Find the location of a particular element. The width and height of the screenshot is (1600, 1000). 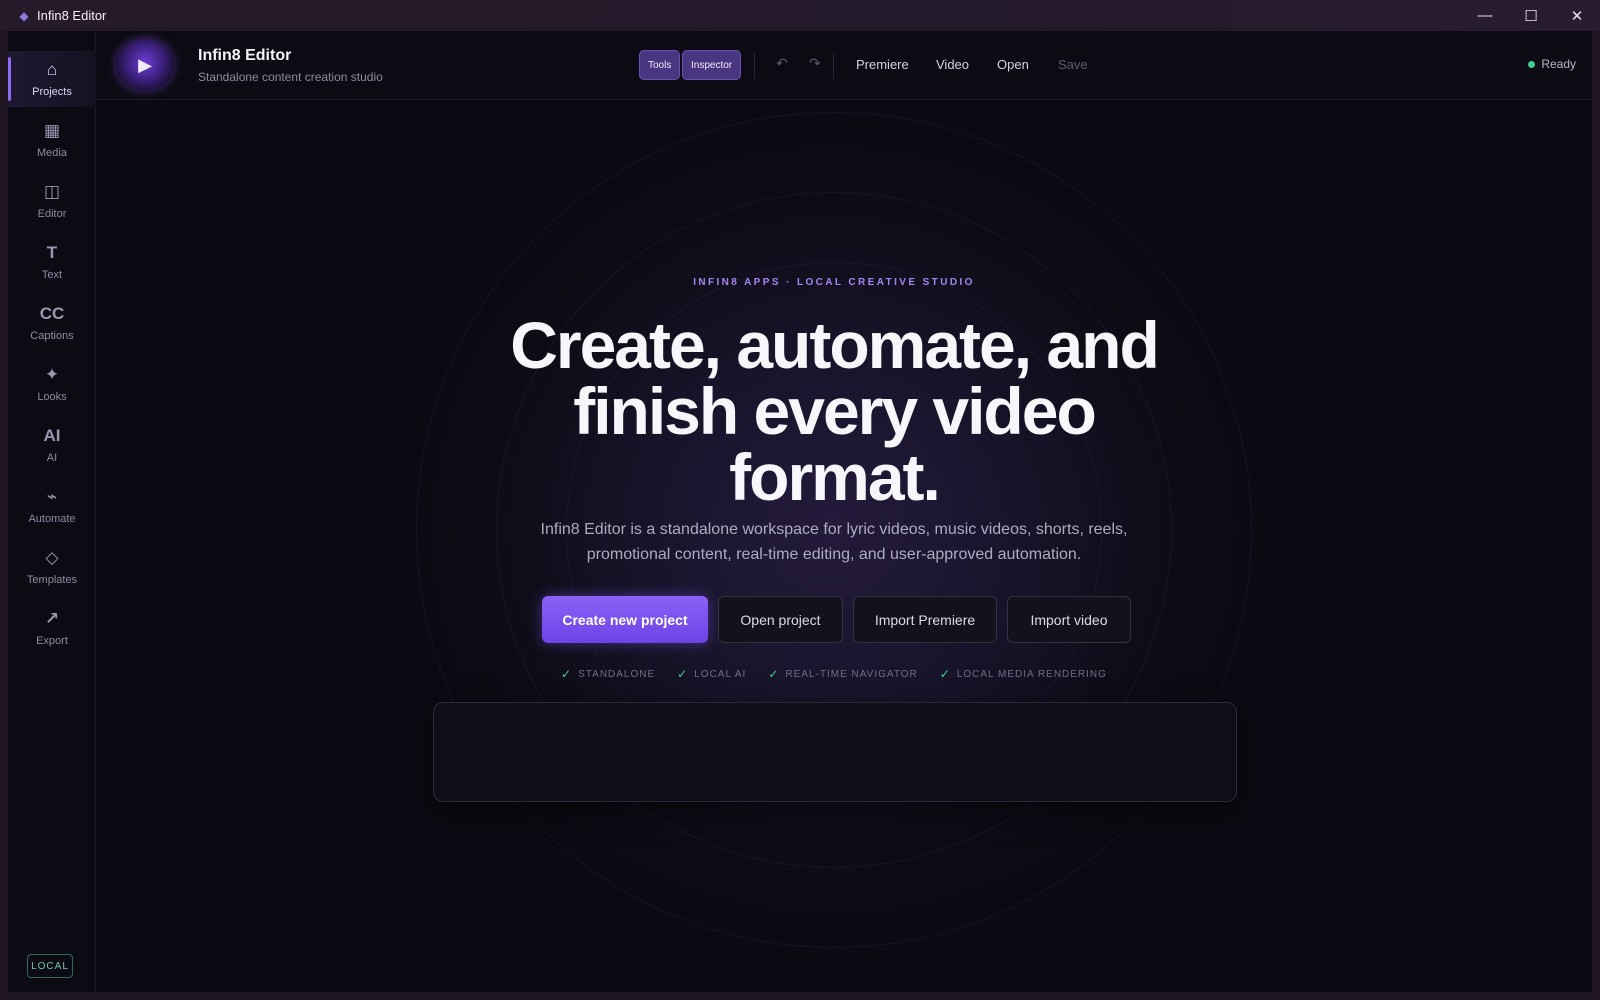

feature-item: ✓ REAL-TIME NAVIGATOR is located at coordinates (842, 674).